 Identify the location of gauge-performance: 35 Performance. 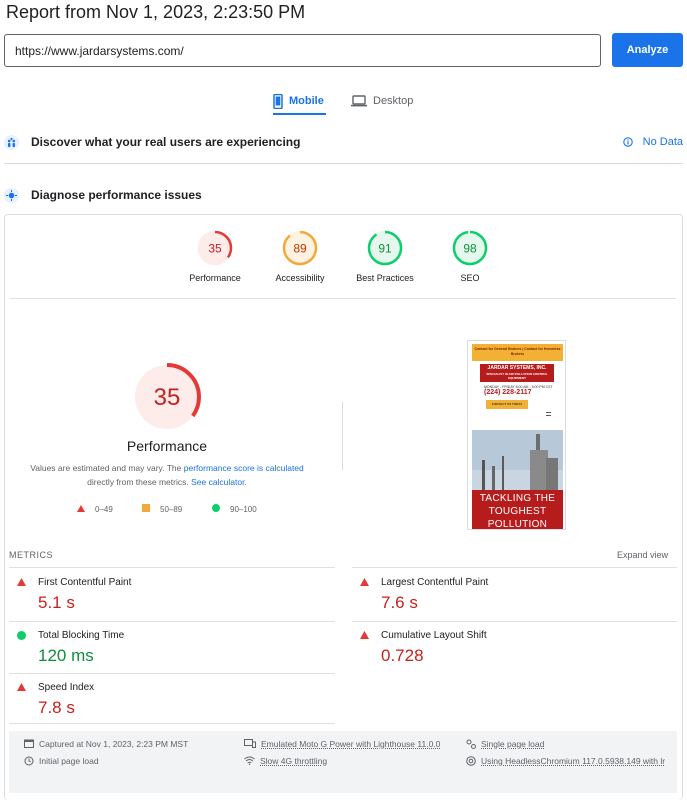
(215, 256).